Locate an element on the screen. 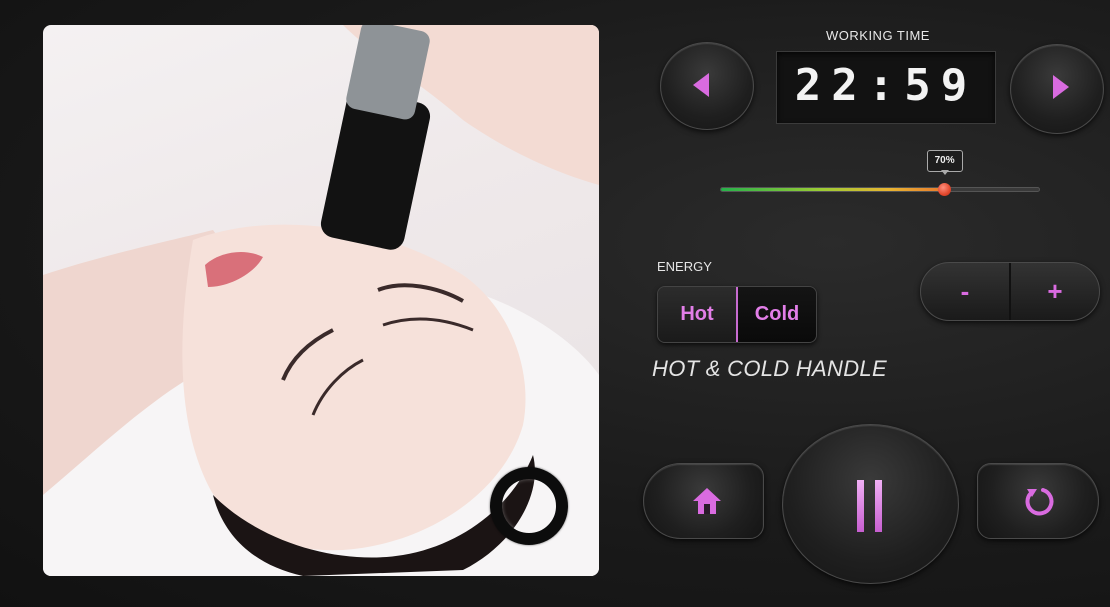 The image size is (1110, 607). next-button is located at coordinates (1057, 89).